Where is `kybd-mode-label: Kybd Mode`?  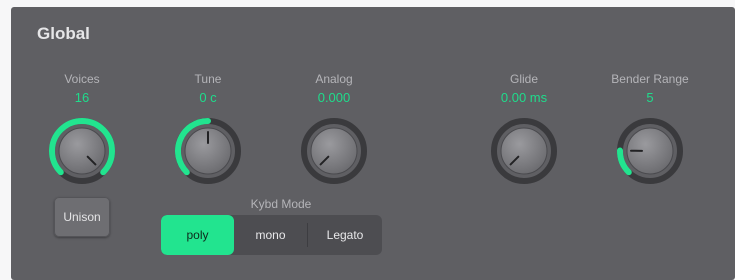 kybd-mode-label: Kybd Mode is located at coordinates (281, 204).